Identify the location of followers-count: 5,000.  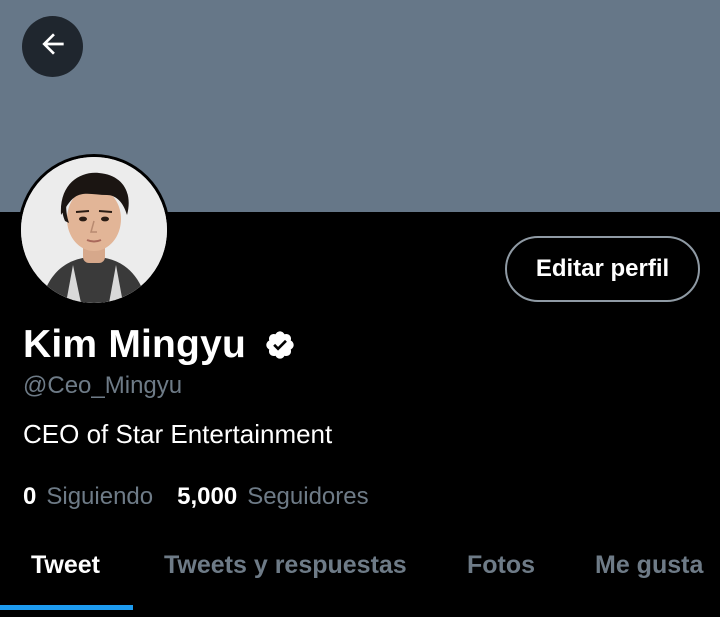
(207, 496).